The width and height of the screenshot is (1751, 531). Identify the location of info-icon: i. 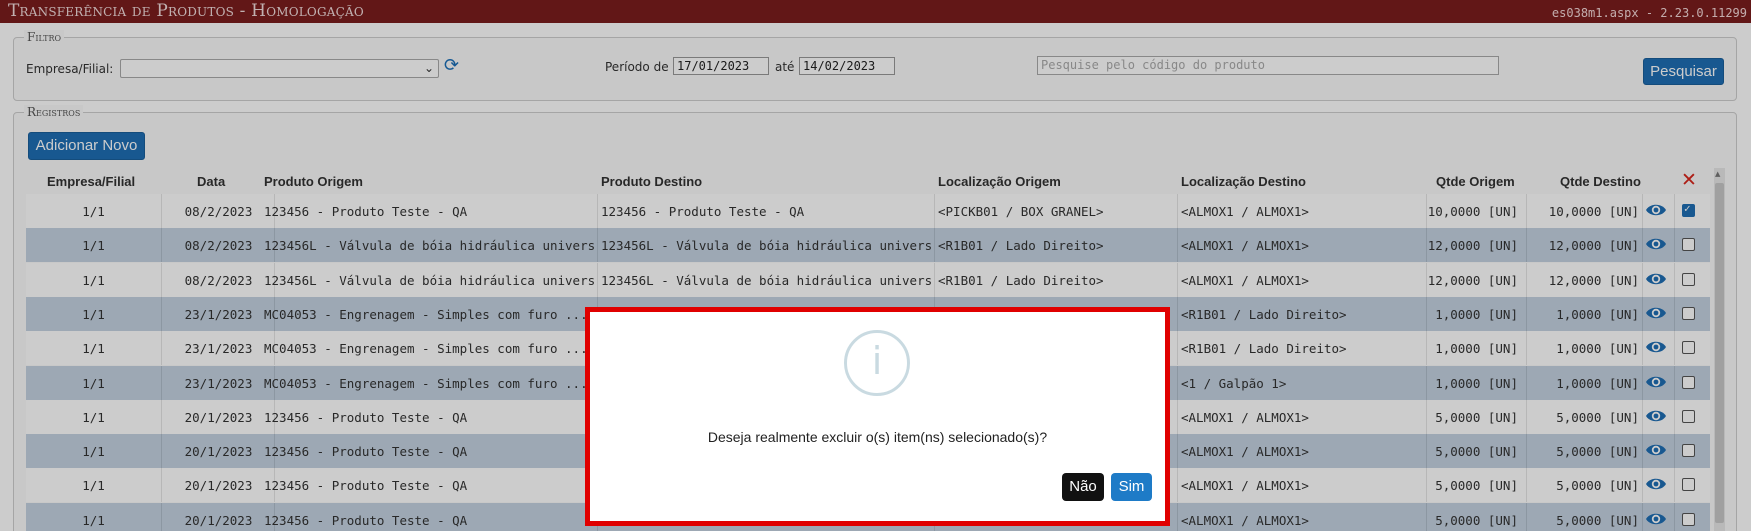
(877, 363).